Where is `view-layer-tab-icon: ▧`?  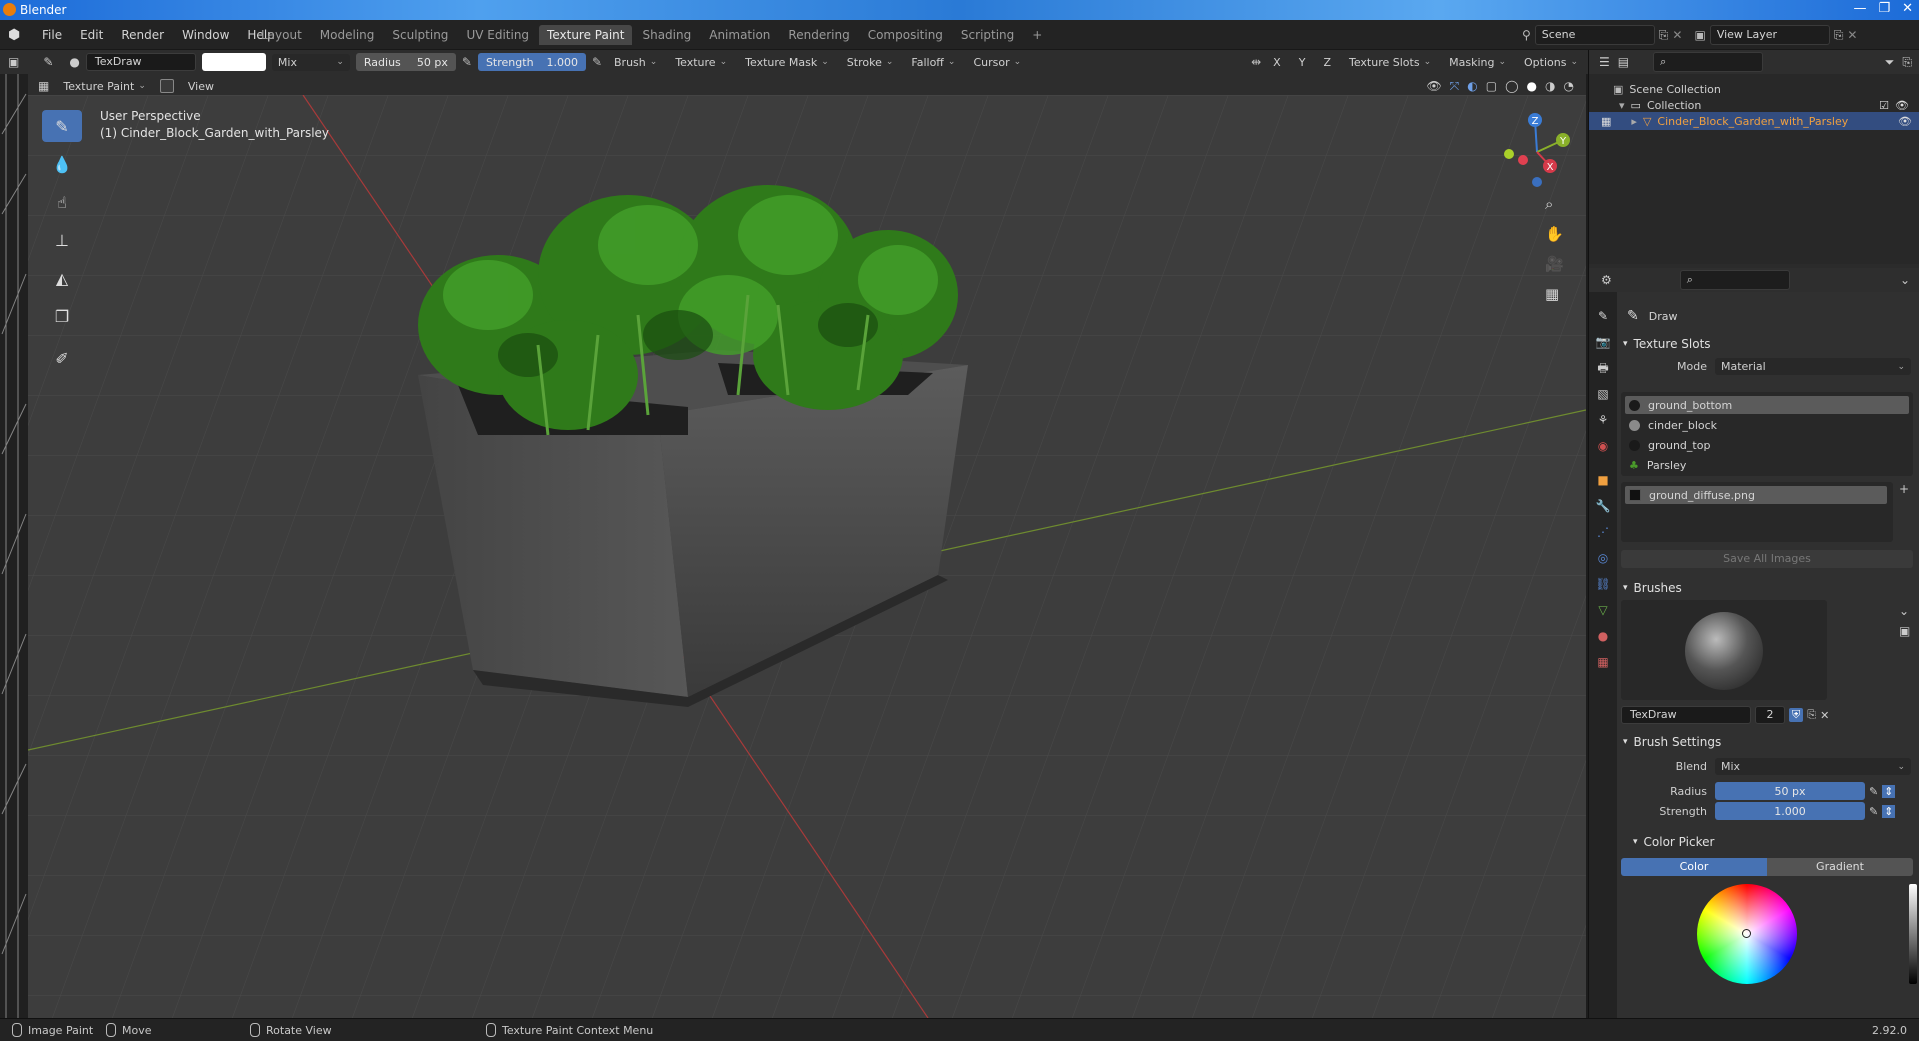 view-layer-tab-icon: ▧ is located at coordinates (1603, 394).